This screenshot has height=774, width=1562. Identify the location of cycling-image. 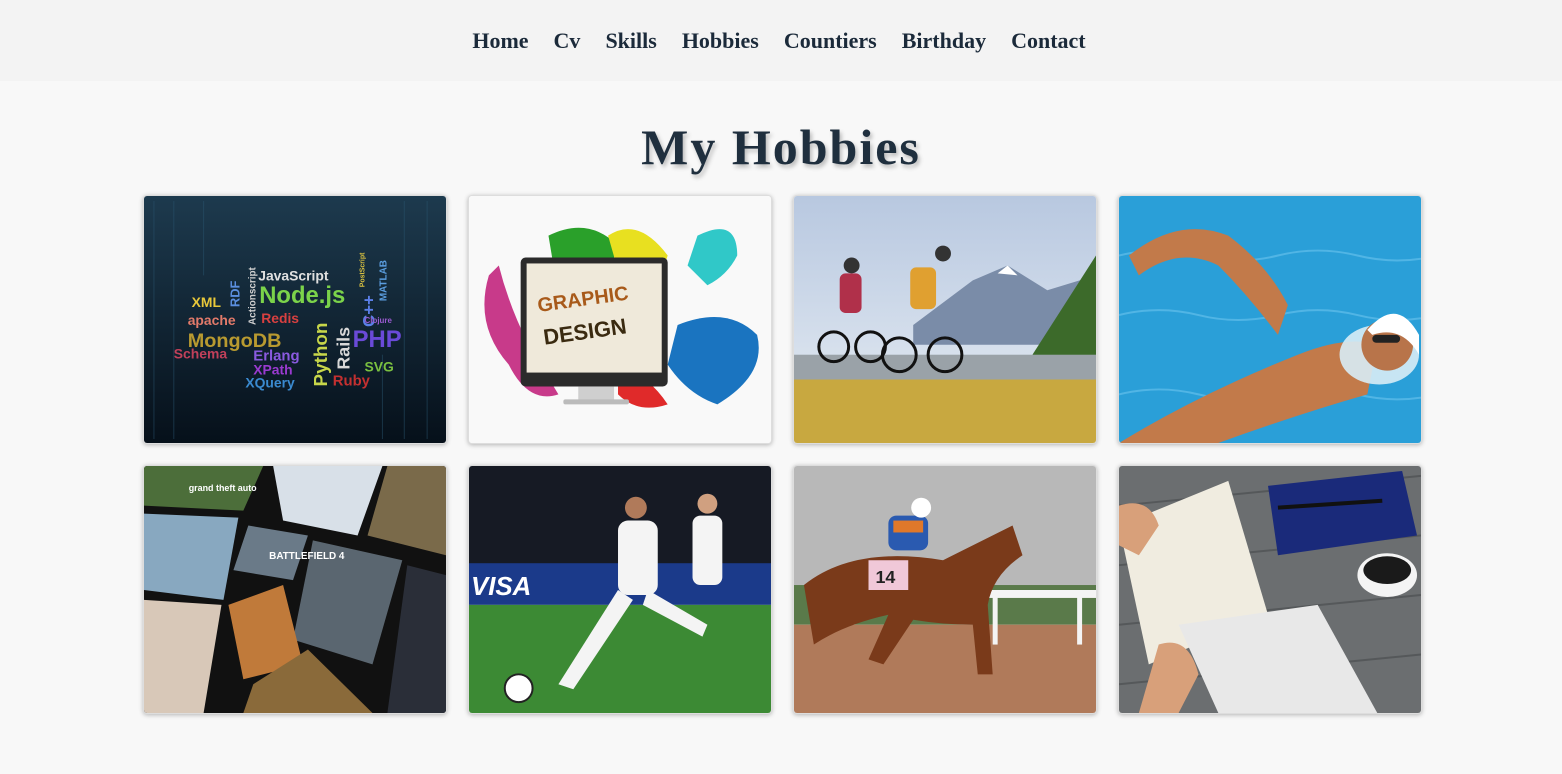
(945, 319).